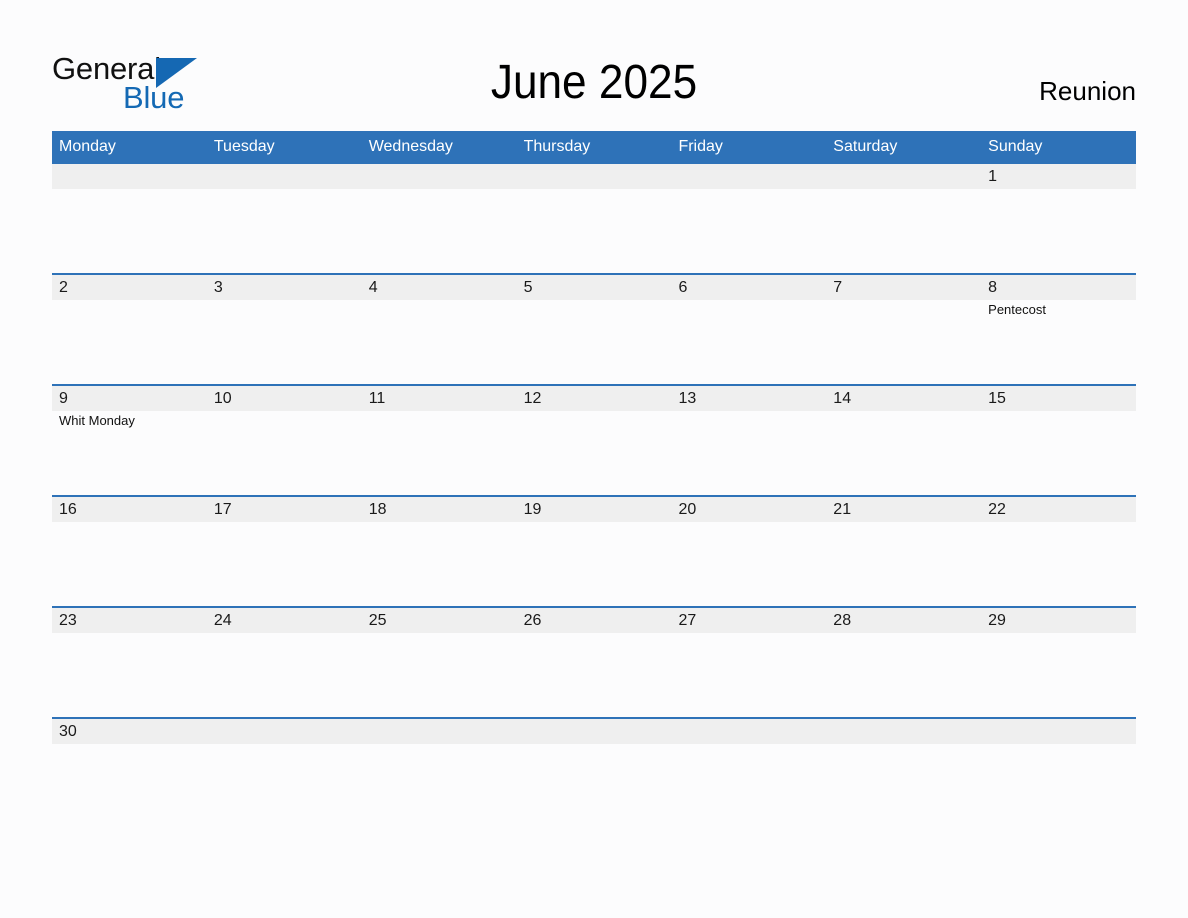 This screenshot has width=1188, height=918. Describe the element at coordinates (594, 82) in the screenshot. I see `page-title: June 2025` at that location.